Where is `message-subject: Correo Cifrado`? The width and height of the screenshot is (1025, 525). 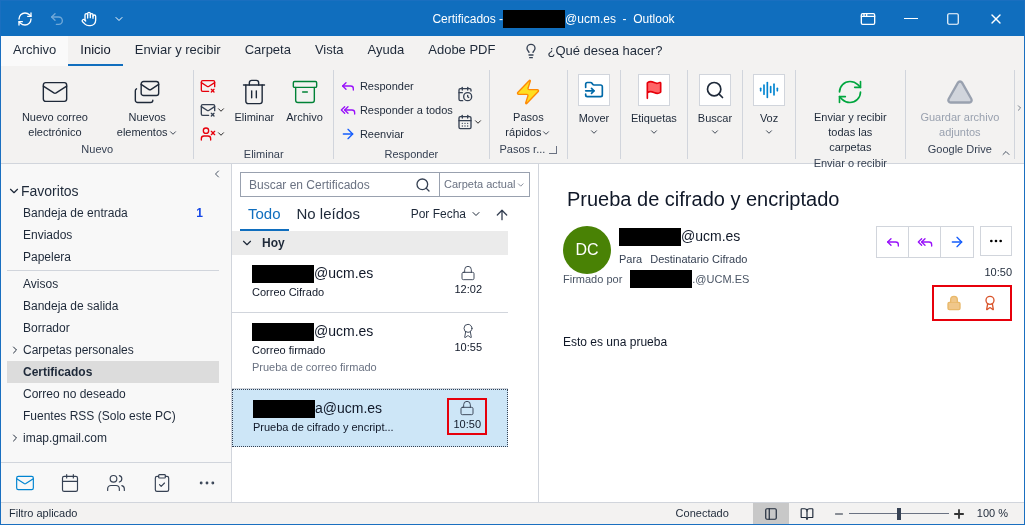 message-subject: Correo Cifrado is located at coordinates (289, 292).